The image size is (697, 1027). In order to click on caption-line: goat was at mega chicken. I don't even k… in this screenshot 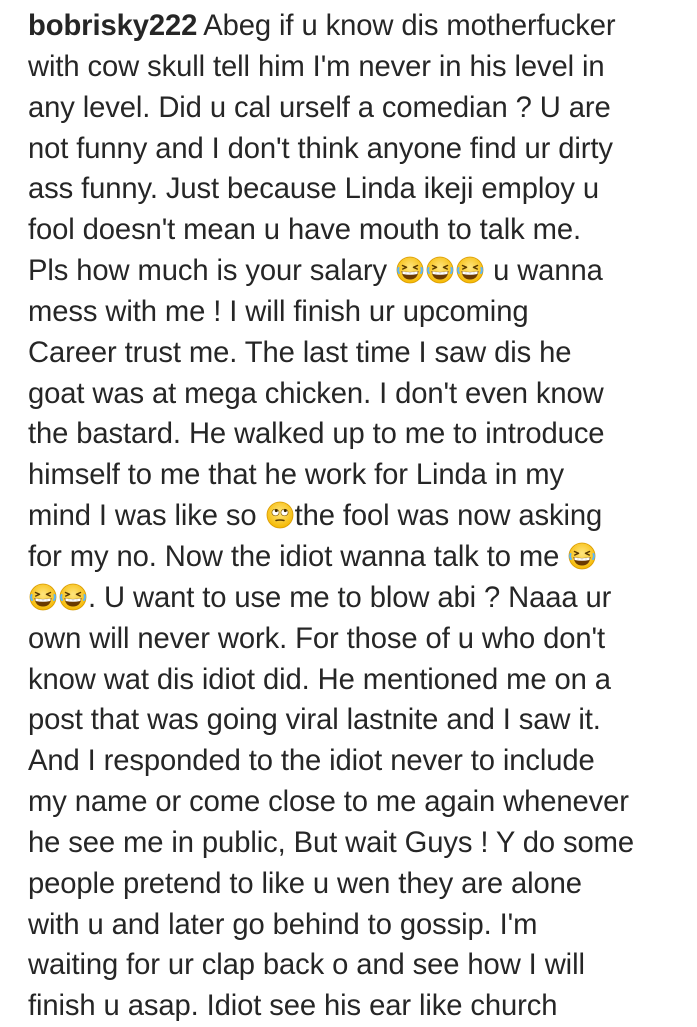, I will do `click(358, 394)`.